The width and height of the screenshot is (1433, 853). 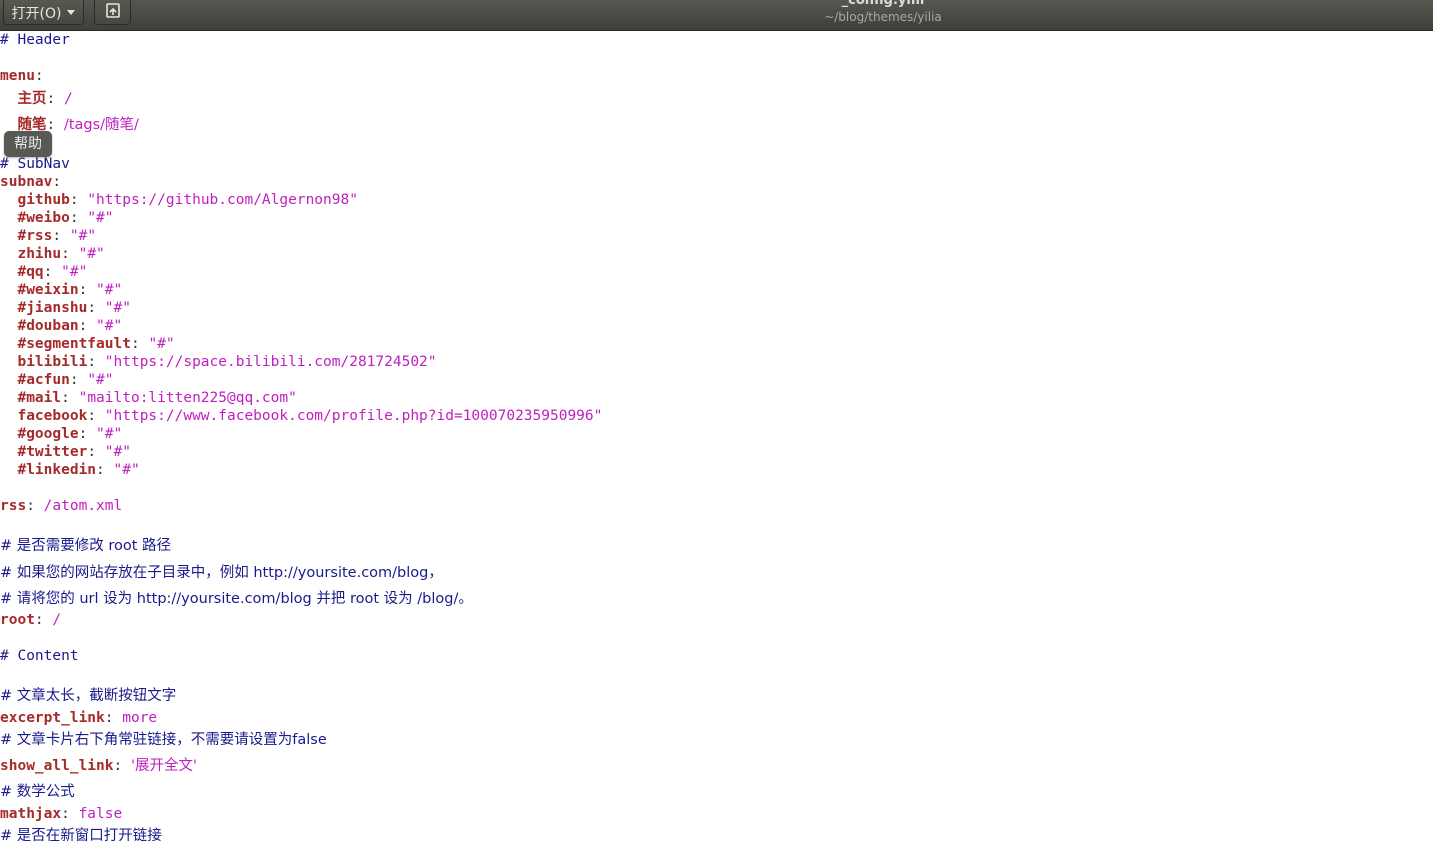 I want to click on editor-line: # SubNav, so click(x=35, y=164).